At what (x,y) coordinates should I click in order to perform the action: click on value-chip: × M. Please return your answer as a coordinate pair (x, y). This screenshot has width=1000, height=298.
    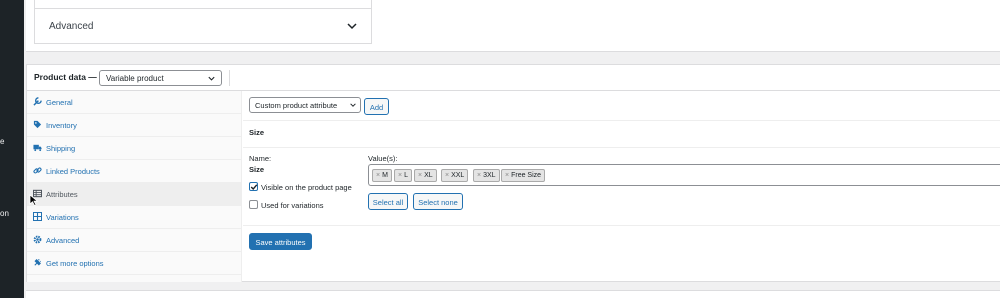
    Looking at the image, I should click on (382, 175).